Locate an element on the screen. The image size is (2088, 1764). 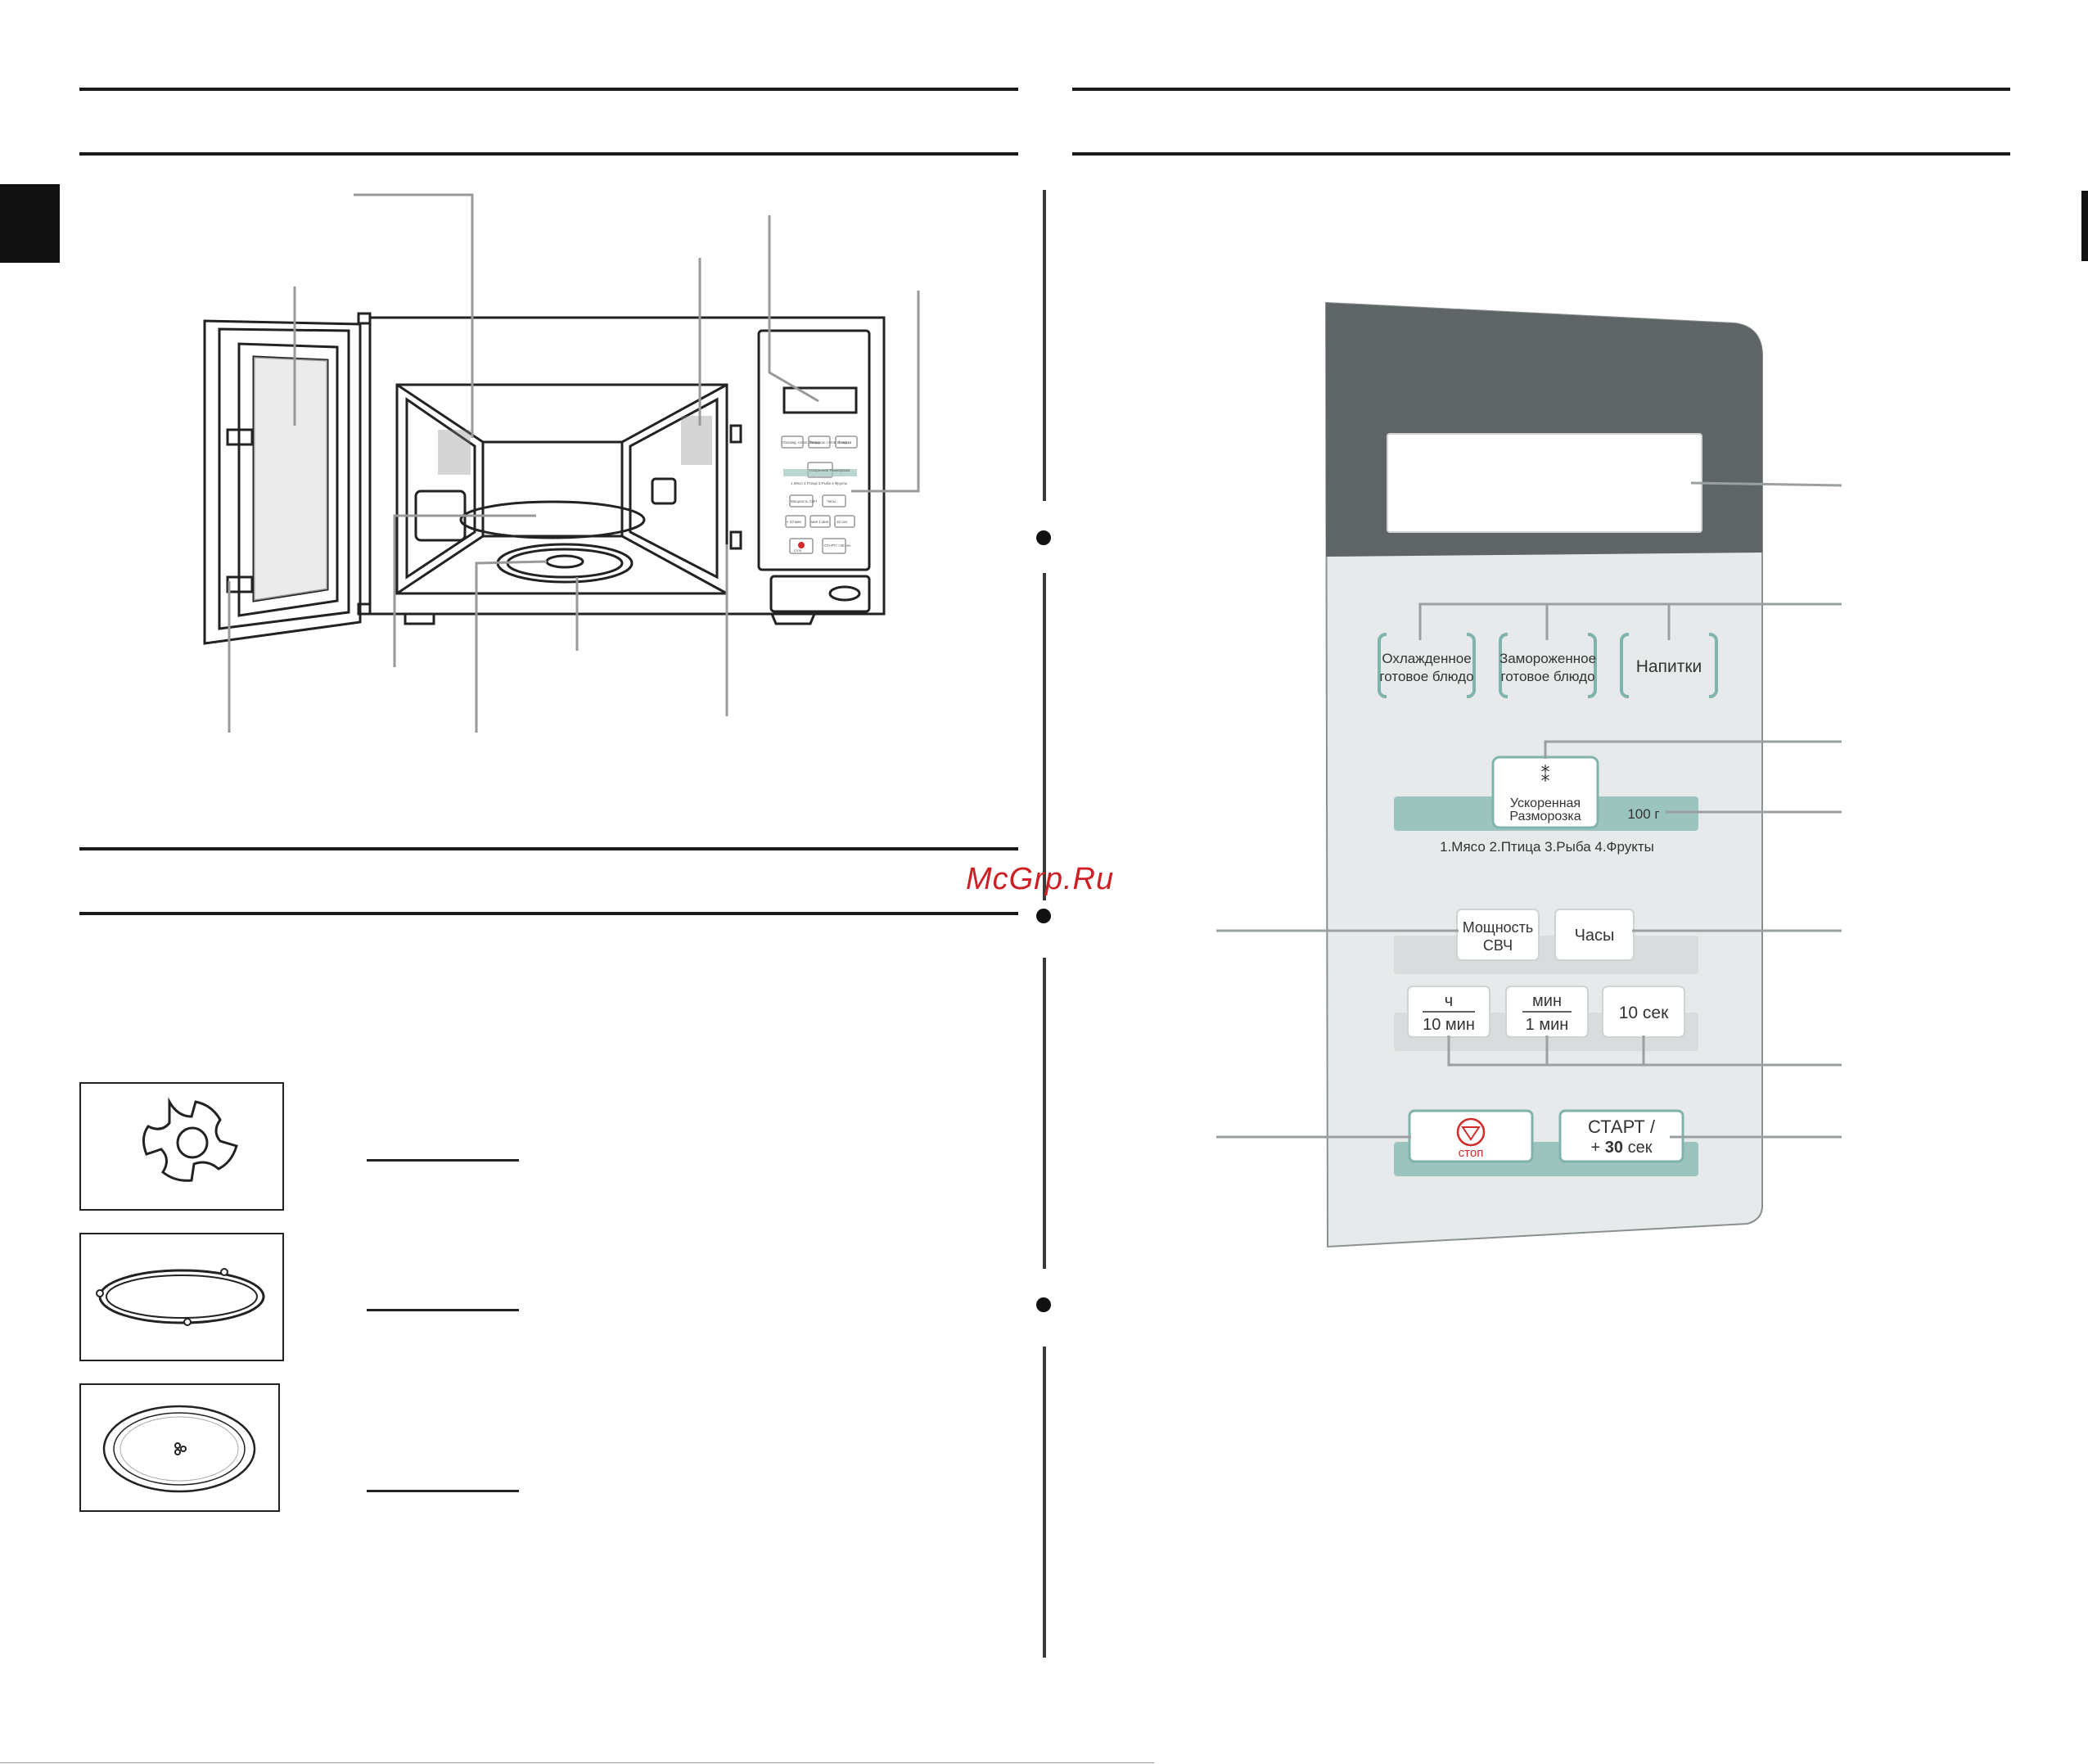
btn-defrost-label1: Ускоренная is located at coordinates (1545, 803).